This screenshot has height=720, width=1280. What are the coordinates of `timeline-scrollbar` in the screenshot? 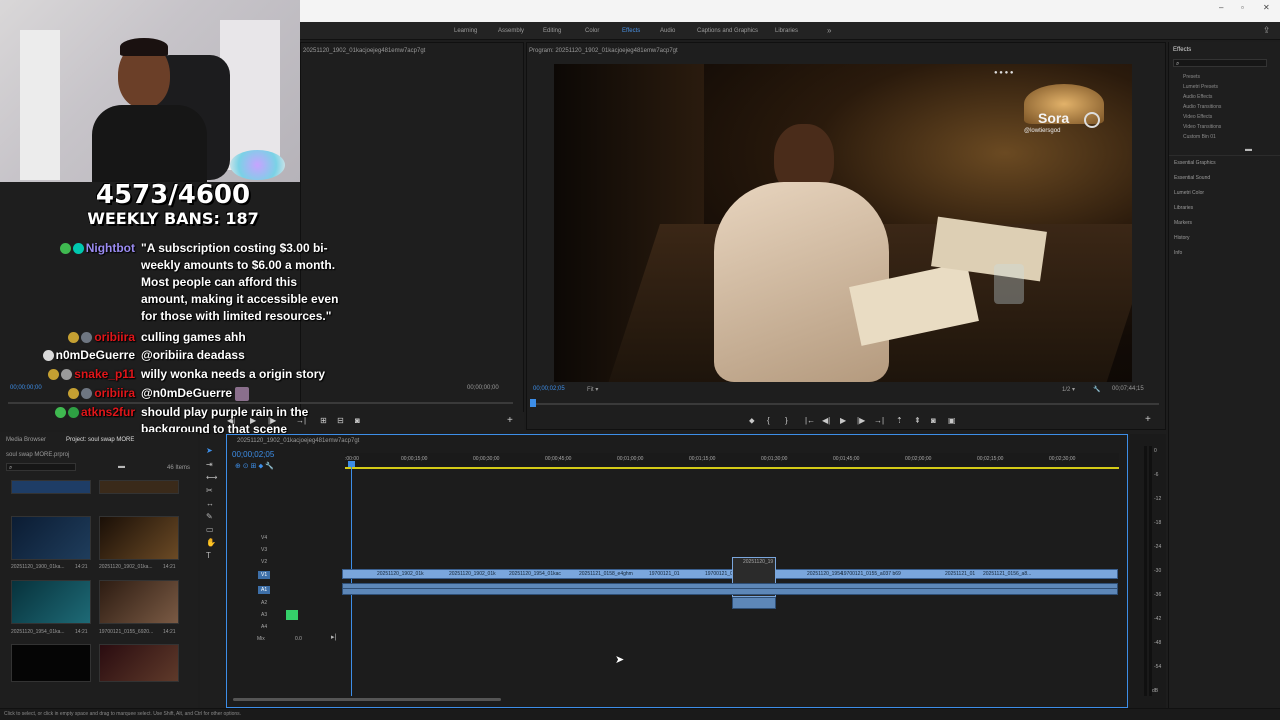 It's located at (367, 699).